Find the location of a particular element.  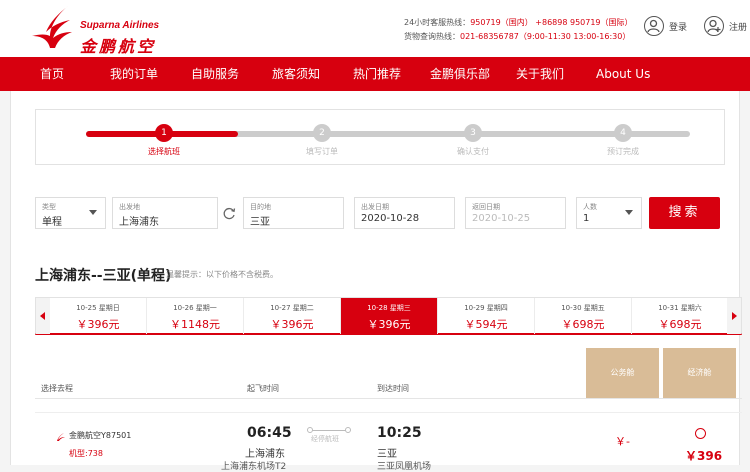

destination-field: 目的地 三亚 is located at coordinates (293, 213).